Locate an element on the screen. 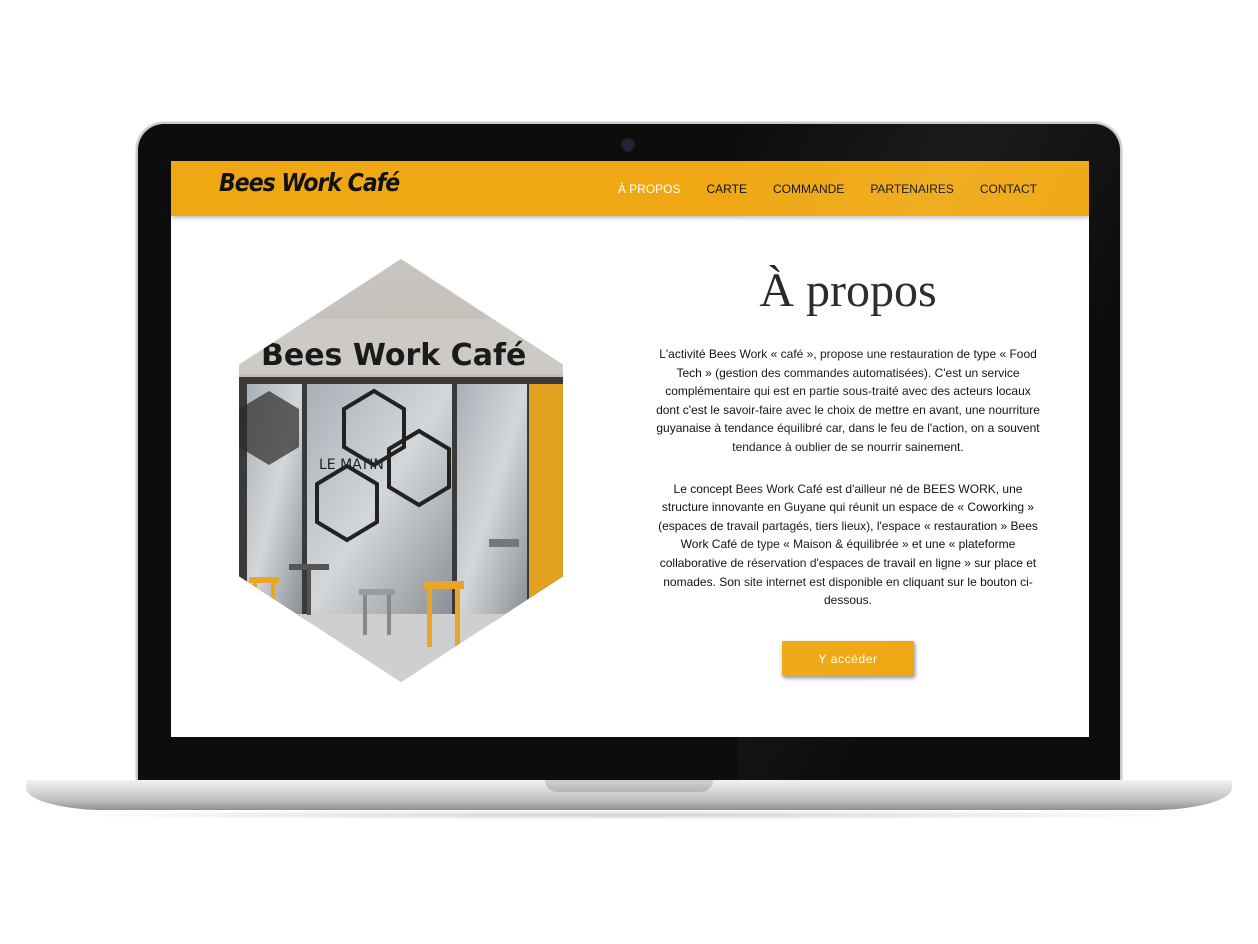 This screenshot has height=944, width=1258. access-button: Y accéder is located at coordinates (848, 658).